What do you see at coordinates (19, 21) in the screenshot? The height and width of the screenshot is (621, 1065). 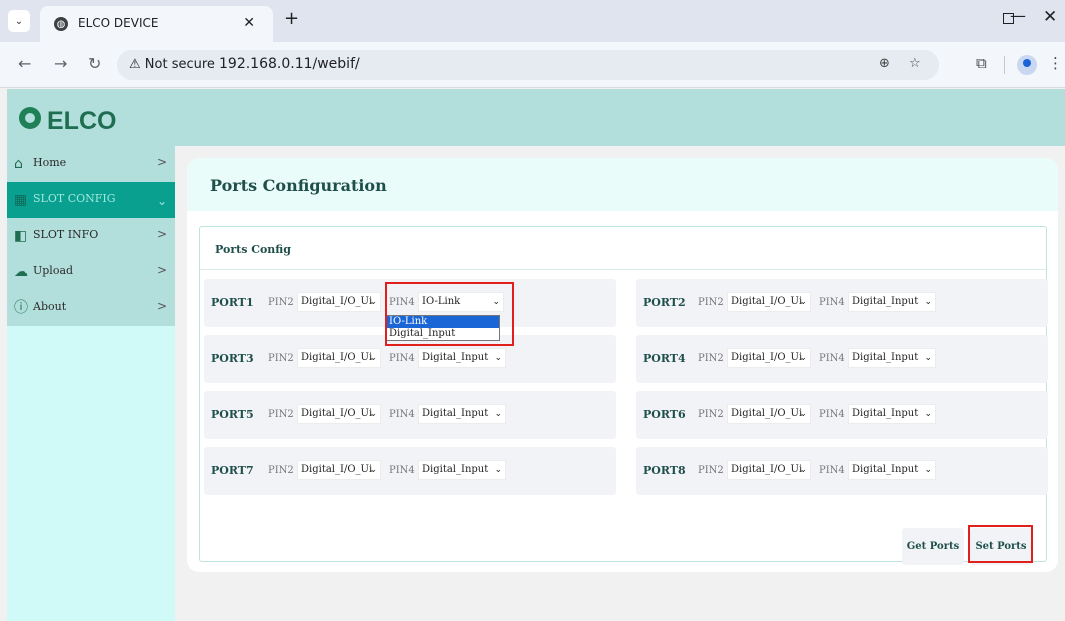 I see `tab-search-chevron-icon: ⌄` at bounding box center [19, 21].